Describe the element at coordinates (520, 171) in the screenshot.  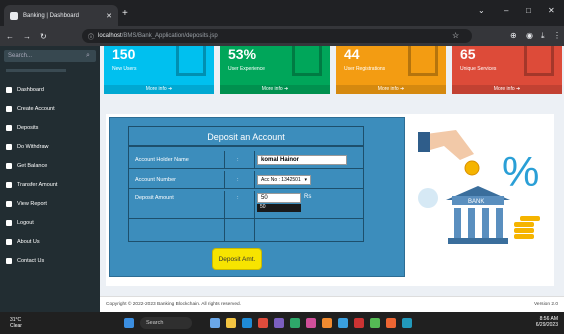
I see `percent-icon: %` at that location.